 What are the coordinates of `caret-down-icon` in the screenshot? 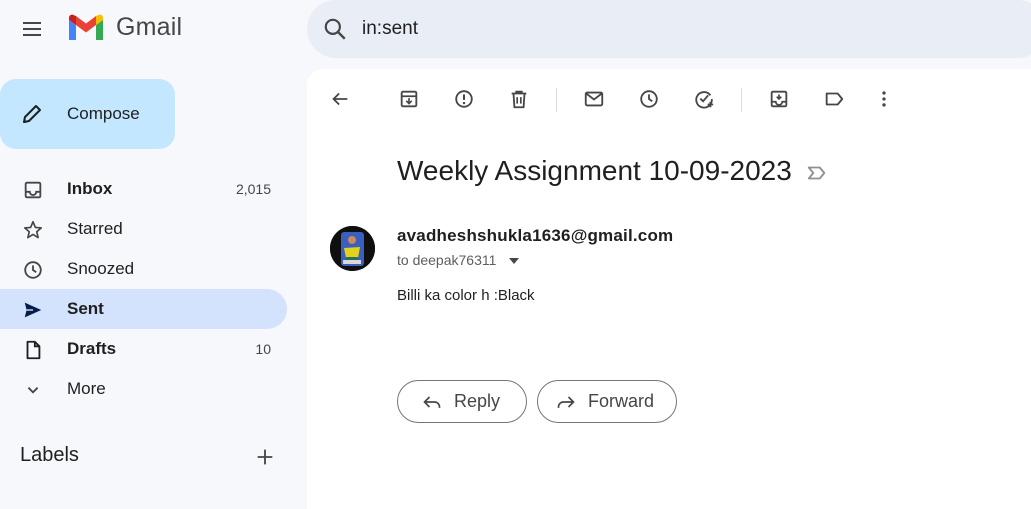 It's located at (514, 261).